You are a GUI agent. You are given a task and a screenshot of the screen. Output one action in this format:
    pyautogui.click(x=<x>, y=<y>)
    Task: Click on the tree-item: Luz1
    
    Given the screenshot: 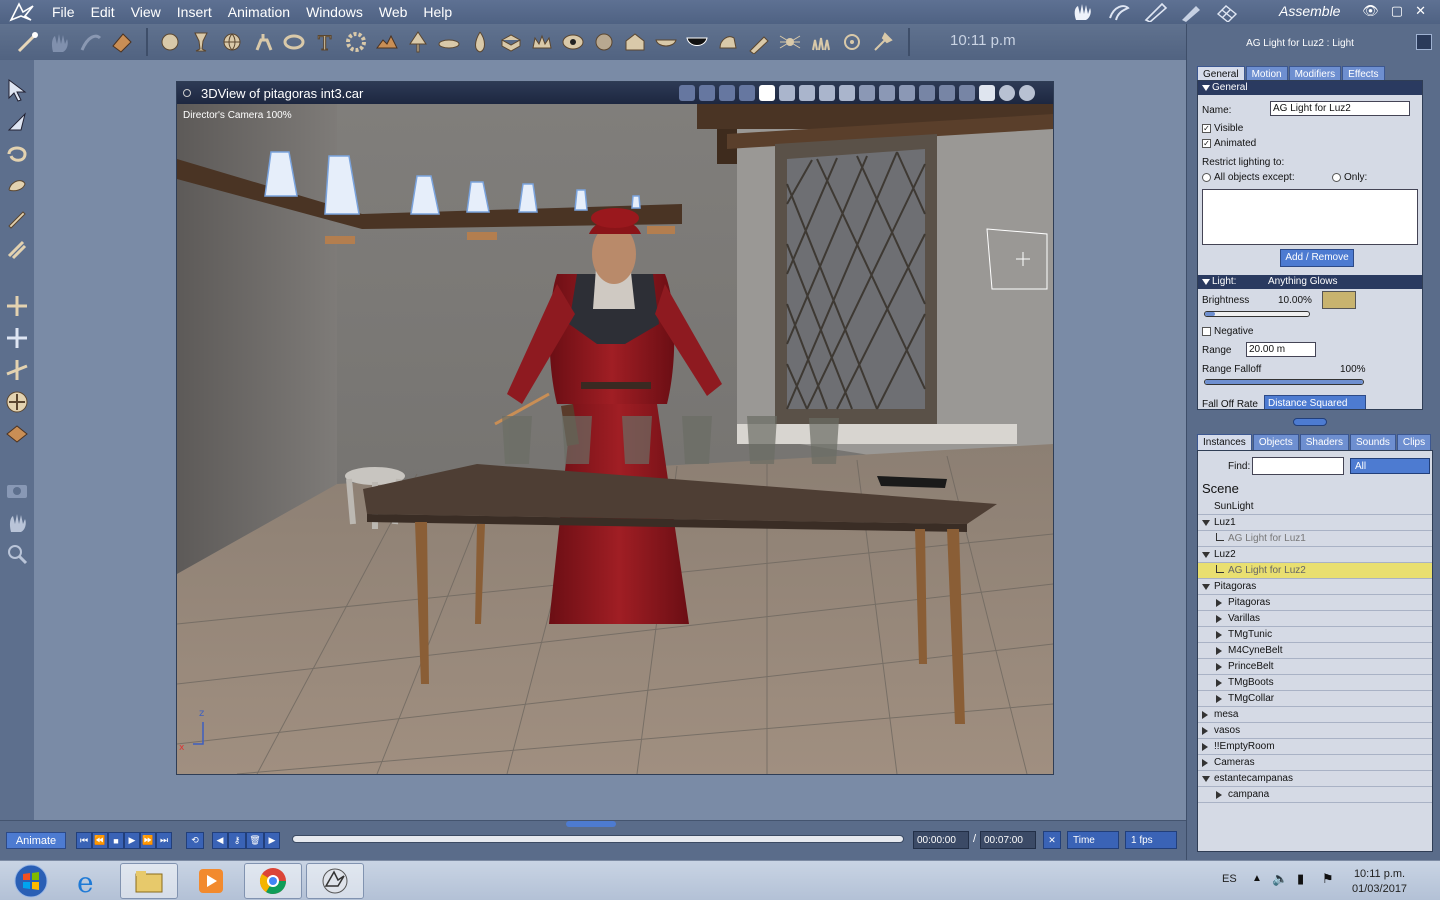 What is the action you would take?
    pyautogui.click(x=1315, y=523)
    